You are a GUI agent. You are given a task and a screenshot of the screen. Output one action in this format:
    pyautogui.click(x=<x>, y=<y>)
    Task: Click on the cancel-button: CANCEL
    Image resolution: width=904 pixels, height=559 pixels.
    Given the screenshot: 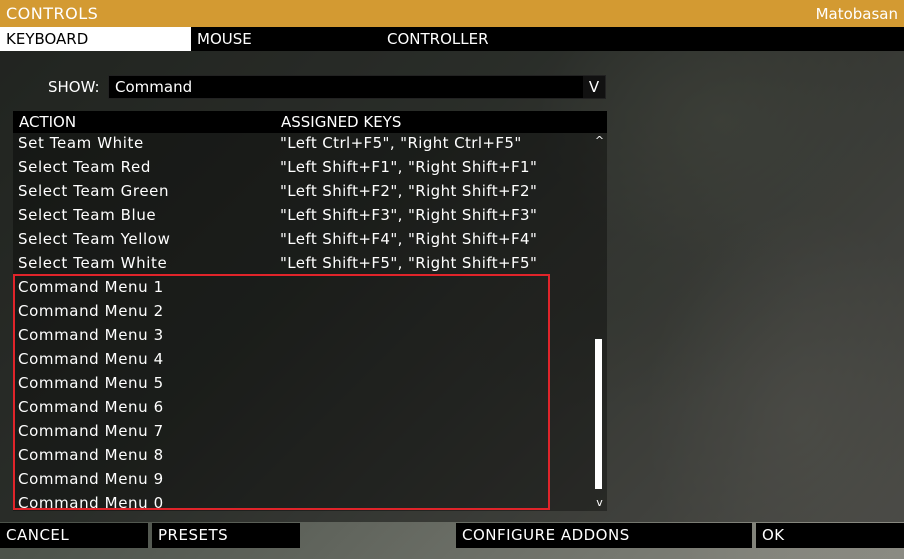 What is the action you would take?
    pyautogui.click(x=74, y=535)
    